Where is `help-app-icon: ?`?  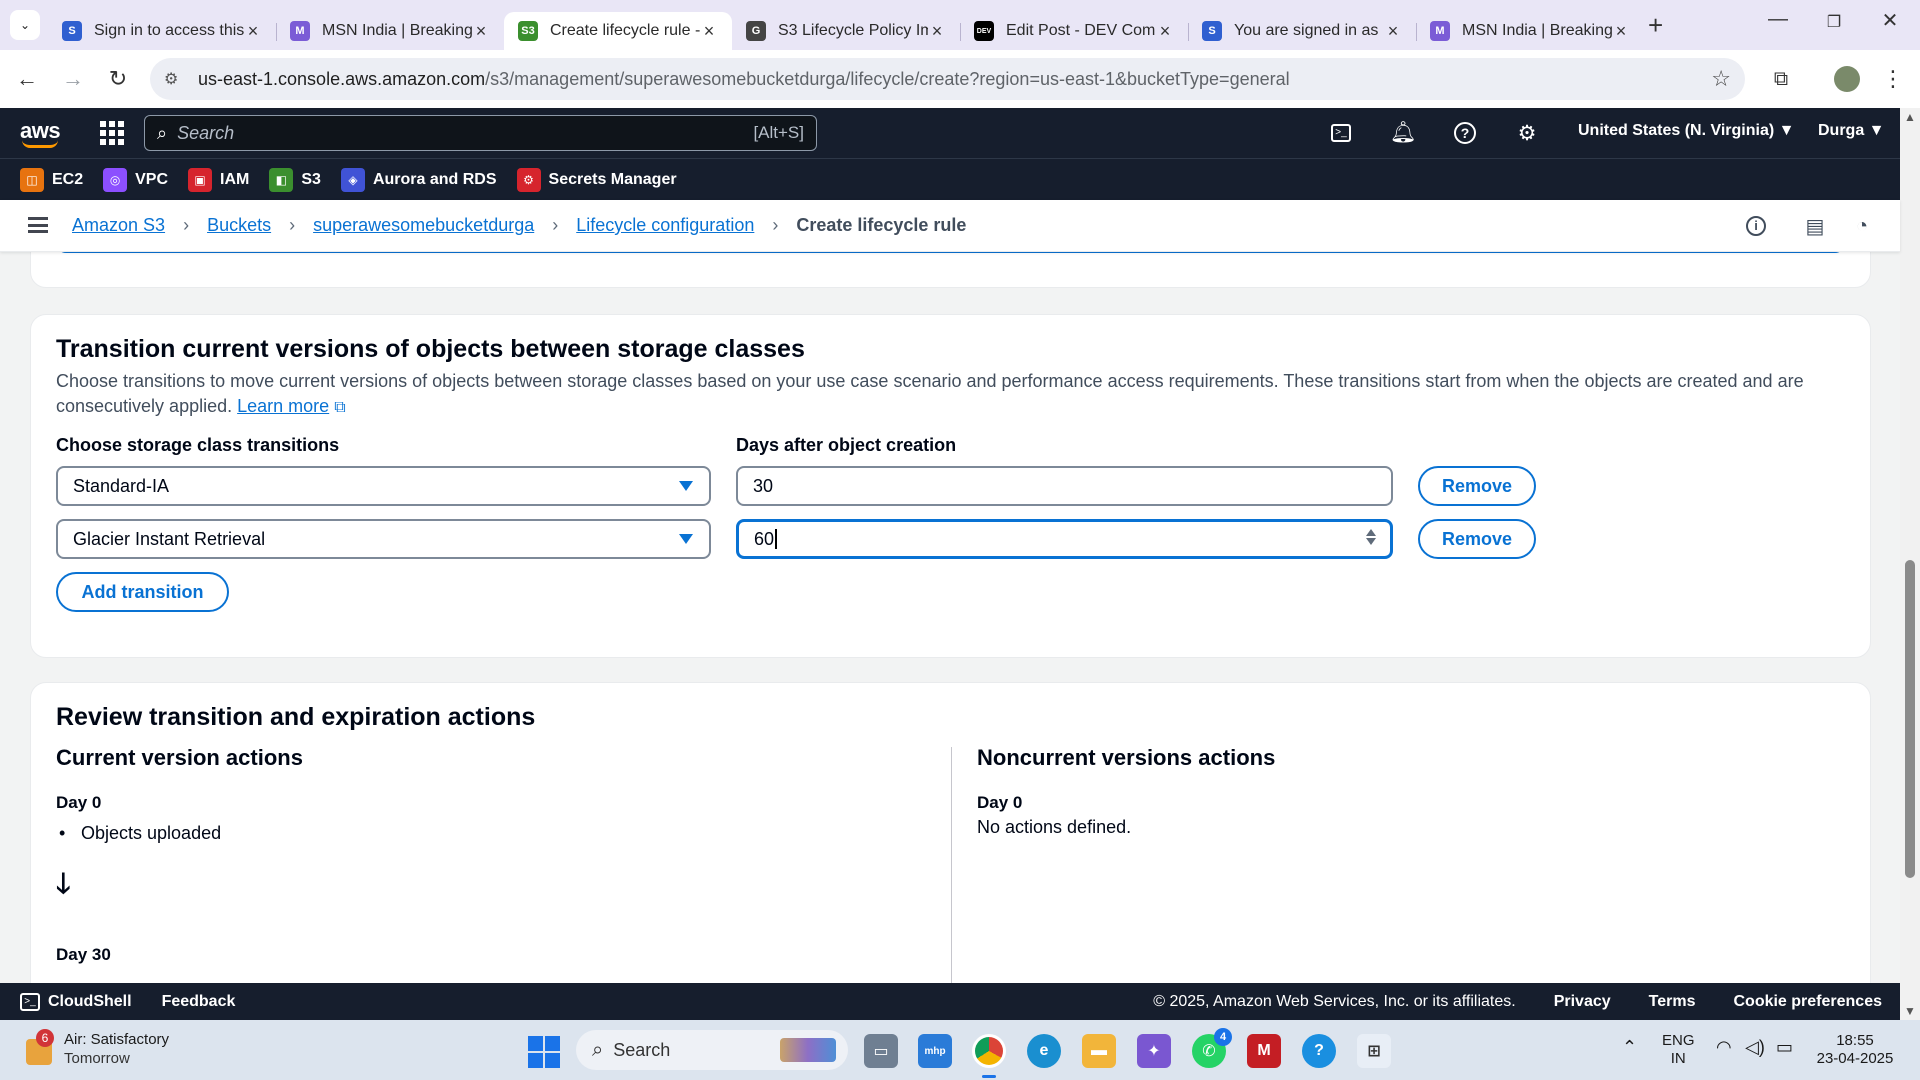 help-app-icon: ? is located at coordinates (1319, 1051).